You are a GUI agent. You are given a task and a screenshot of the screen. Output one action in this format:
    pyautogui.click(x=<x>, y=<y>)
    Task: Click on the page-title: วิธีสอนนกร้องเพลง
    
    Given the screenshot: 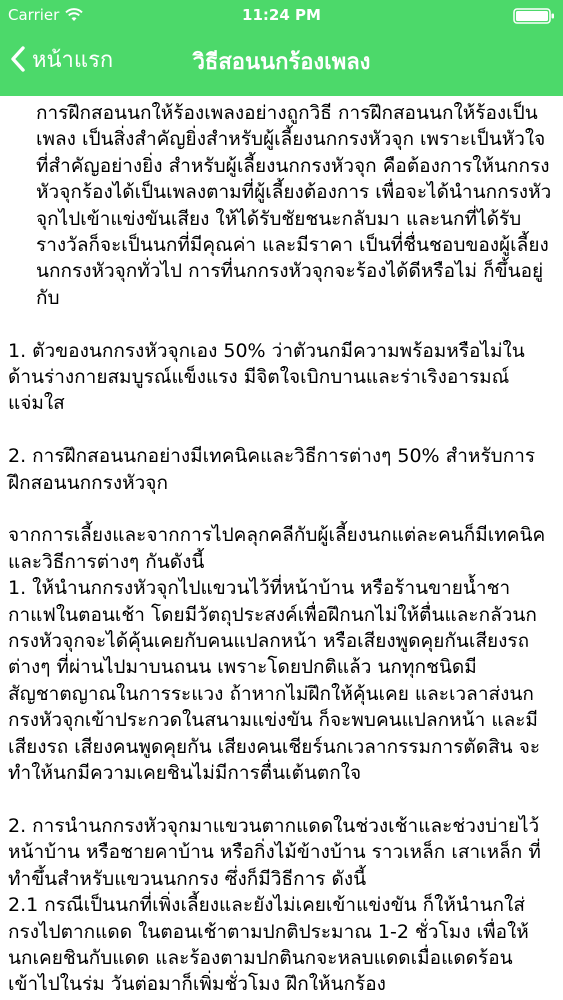 What is the action you would take?
    pyautogui.click(x=281, y=62)
    